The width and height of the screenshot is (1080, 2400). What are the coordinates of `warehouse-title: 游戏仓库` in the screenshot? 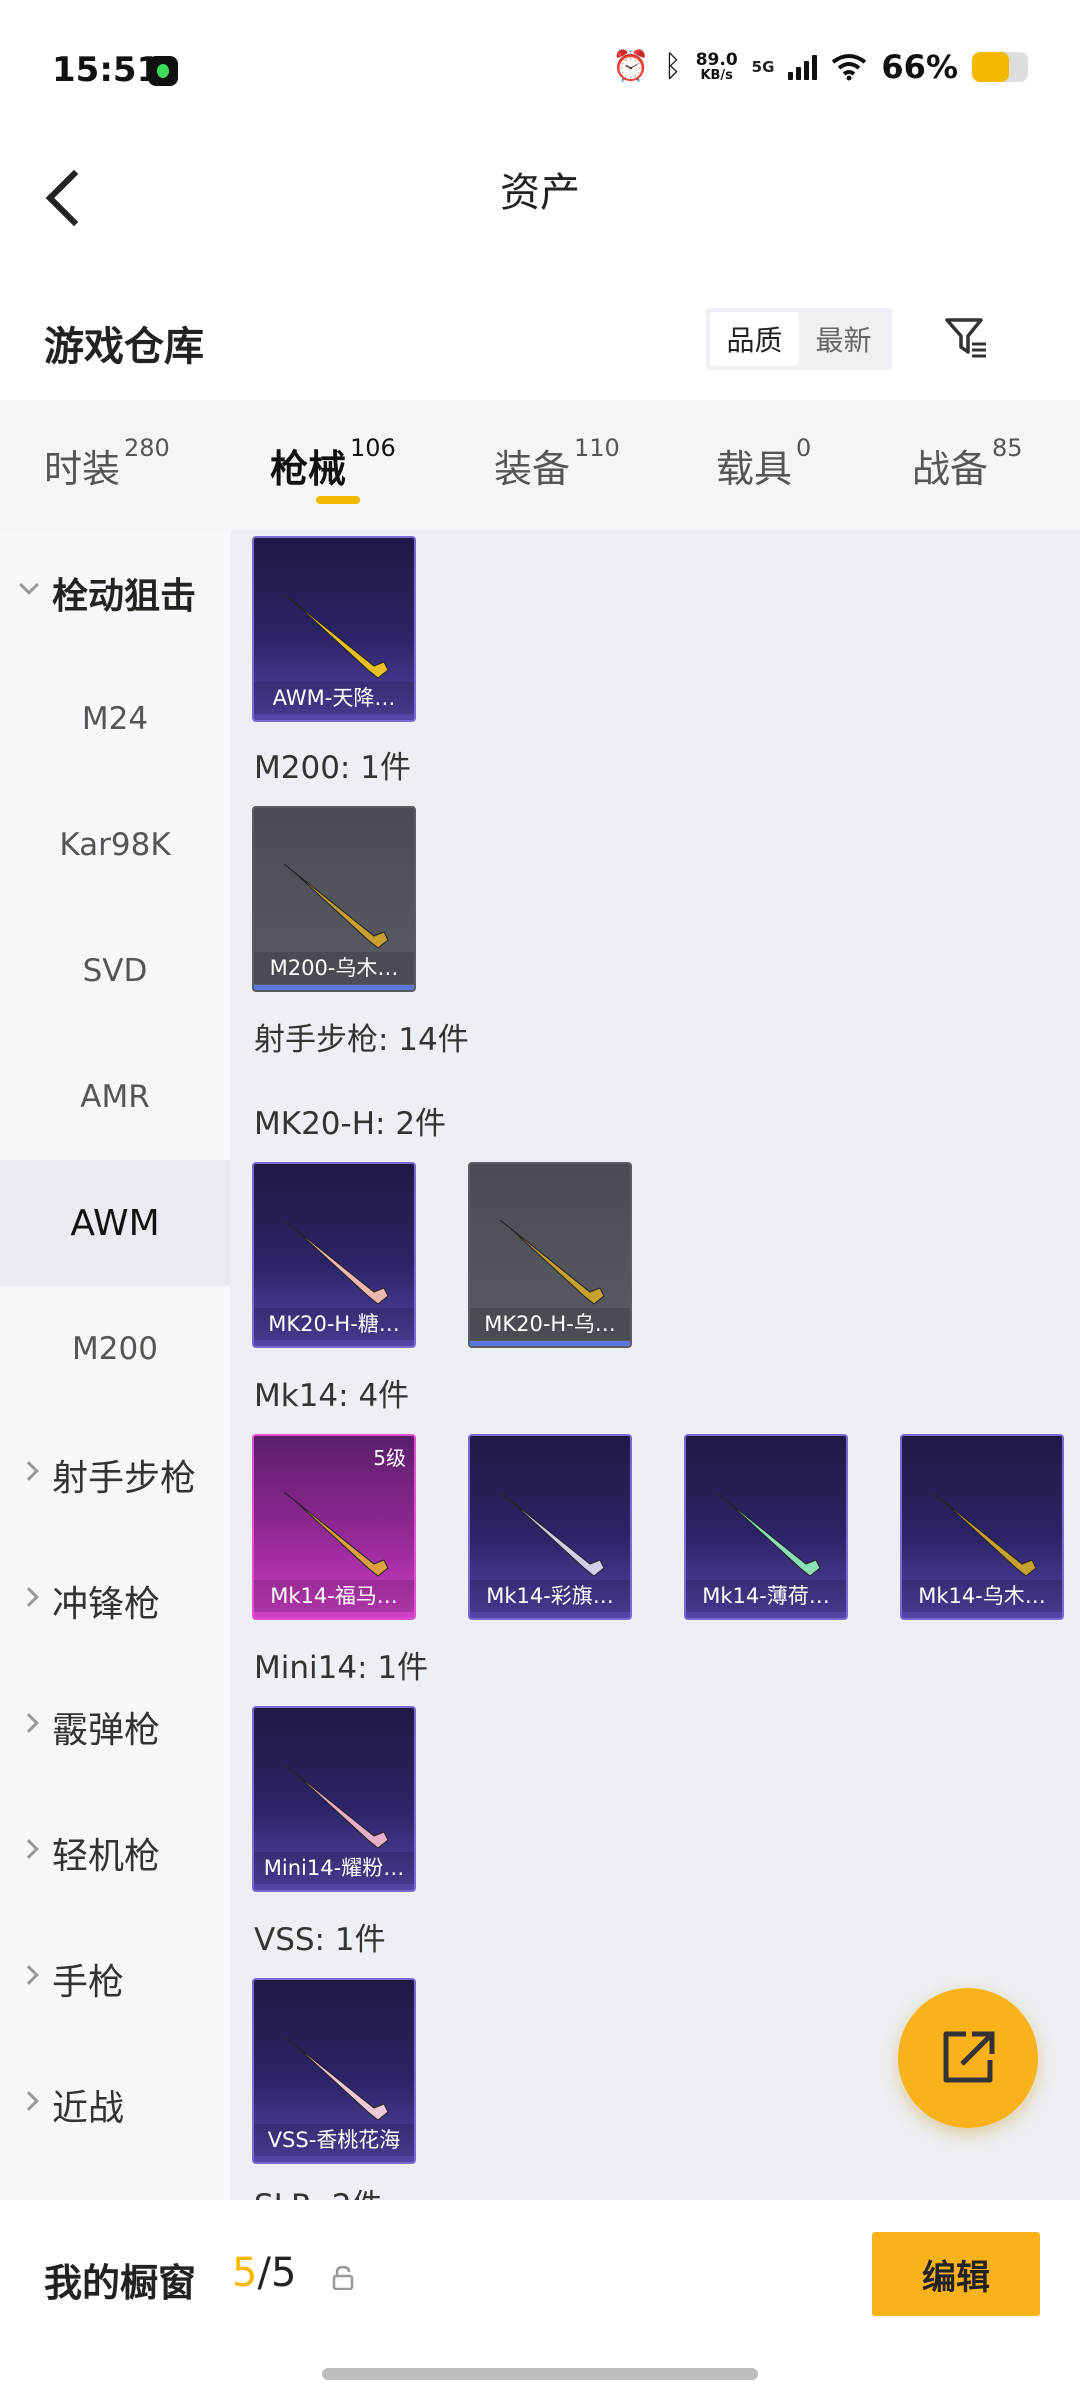 It's located at (124, 347).